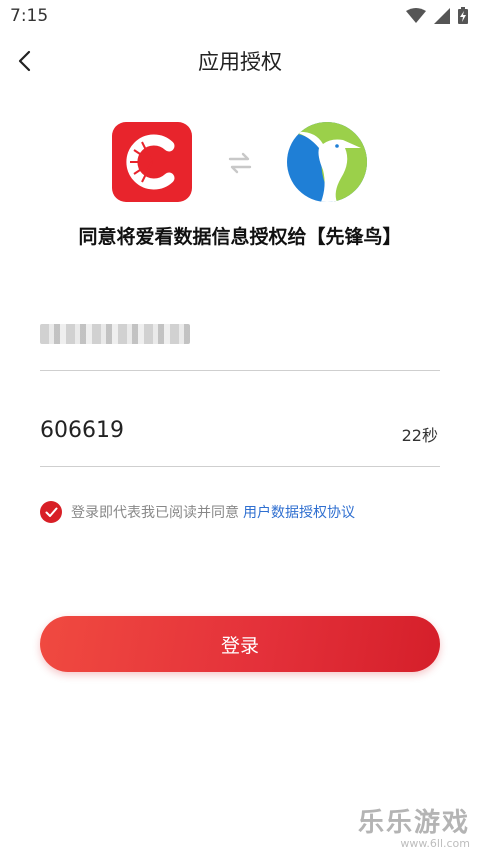  What do you see at coordinates (155, 513) in the screenshot?
I see `agreement-text: 登录即代表我已阅读并同意` at bounding box center [155, 513].